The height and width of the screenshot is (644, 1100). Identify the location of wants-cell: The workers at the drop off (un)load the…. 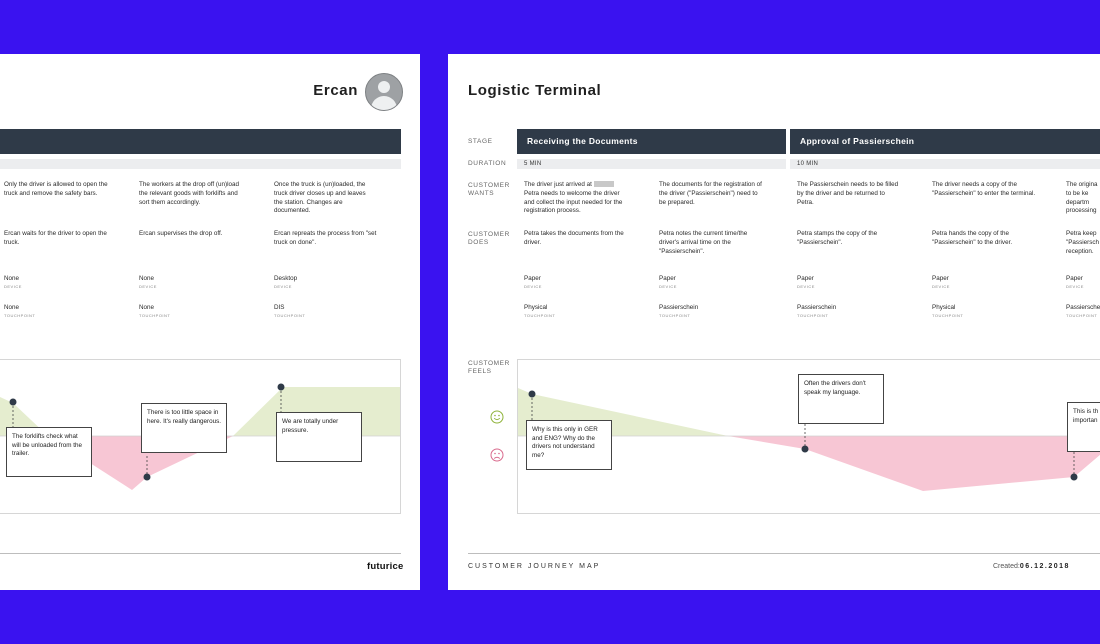
(189, 193).